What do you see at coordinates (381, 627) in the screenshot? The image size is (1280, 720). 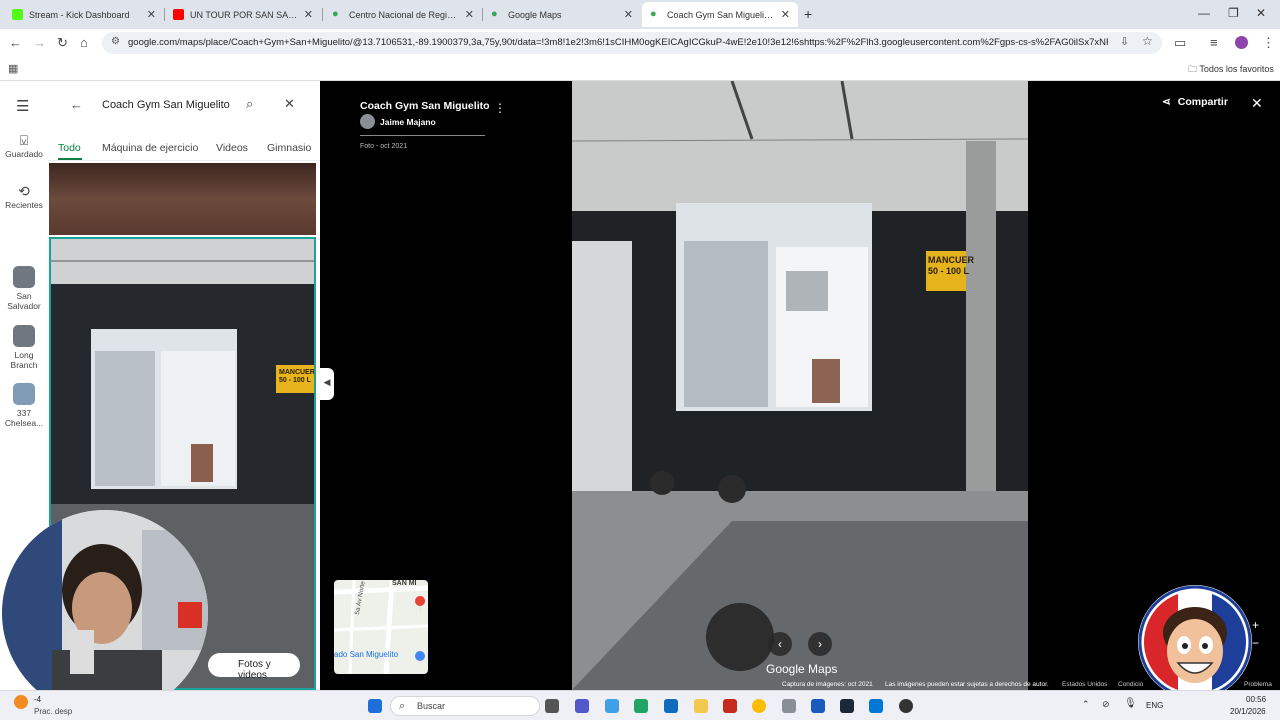 I see `mini-map: SAN MI 5a Av Norte ado San Miguelito` at bounding box center [381, 627].